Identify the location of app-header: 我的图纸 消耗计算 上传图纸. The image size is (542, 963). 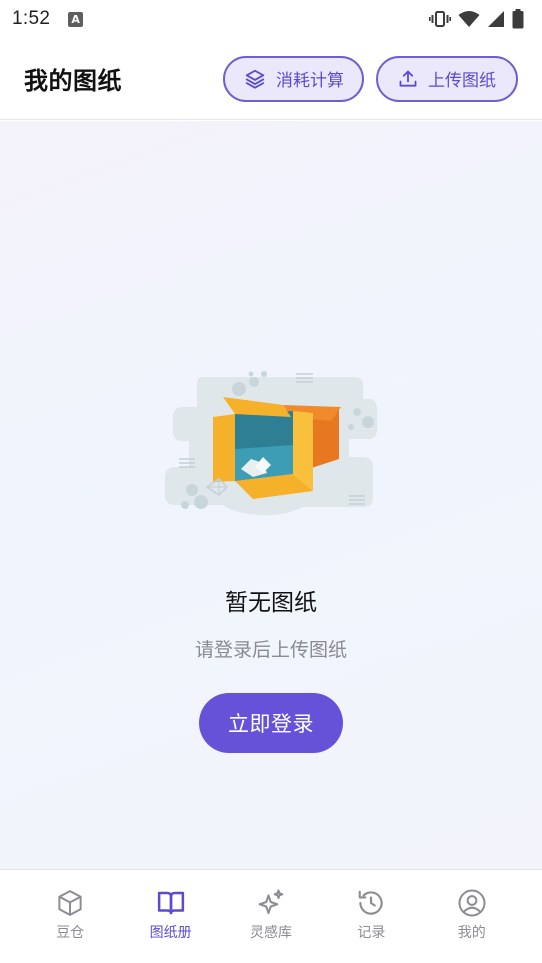
(271, 79).